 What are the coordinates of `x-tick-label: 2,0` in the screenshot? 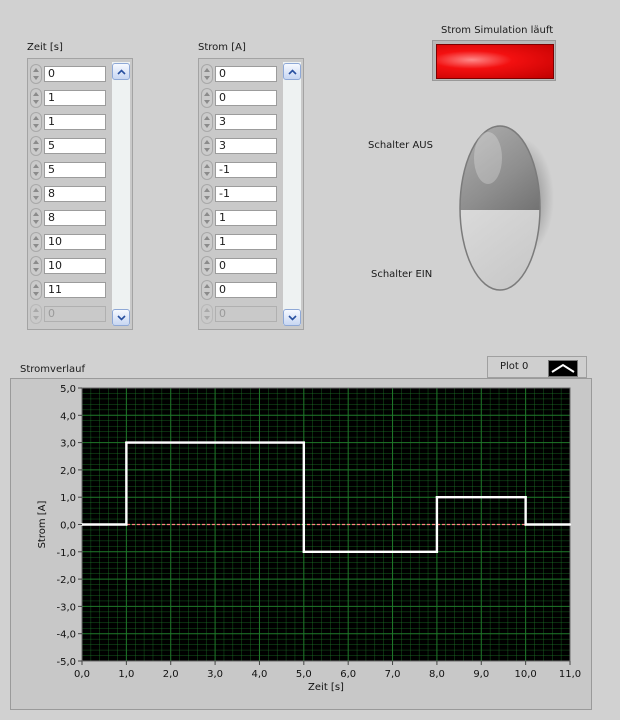 It's located at (171, 674).